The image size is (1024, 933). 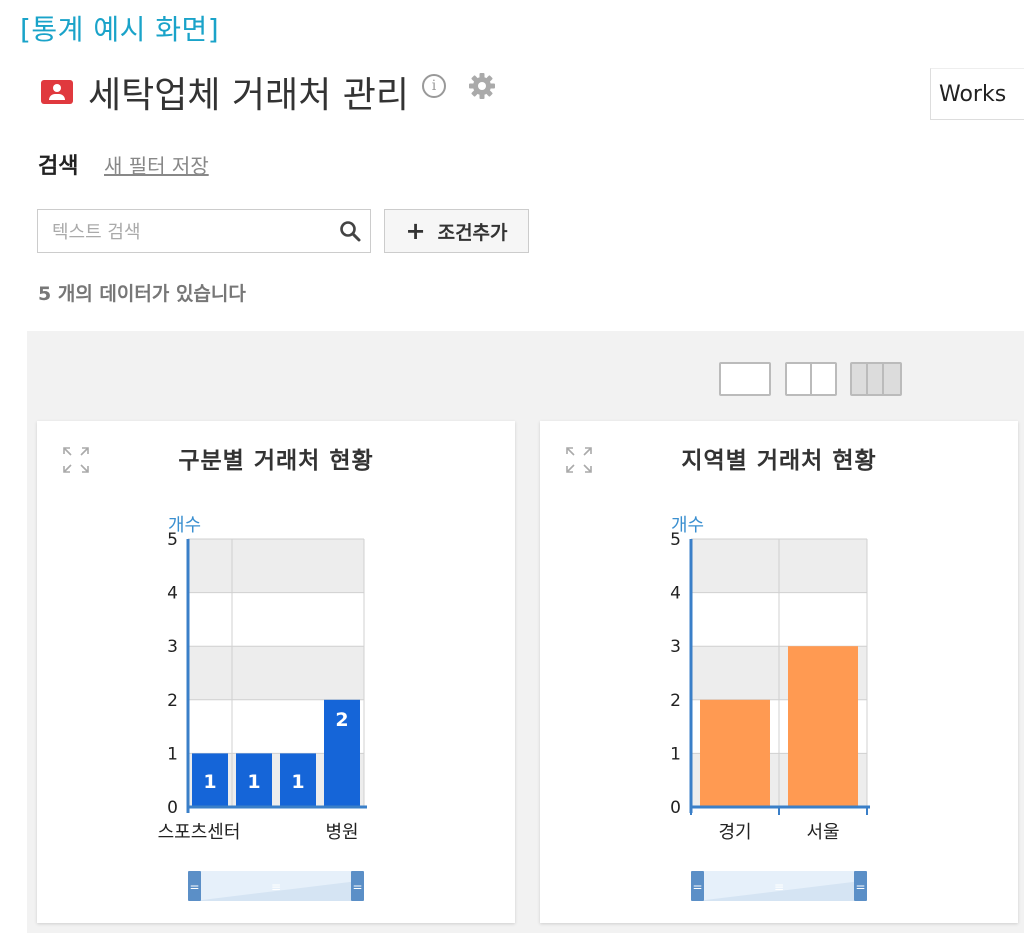 What do you see at coordinates (199, 832) in the screenshot?
I see `x-tick-label: 스포츠센터` at bounding box center [199, 832].